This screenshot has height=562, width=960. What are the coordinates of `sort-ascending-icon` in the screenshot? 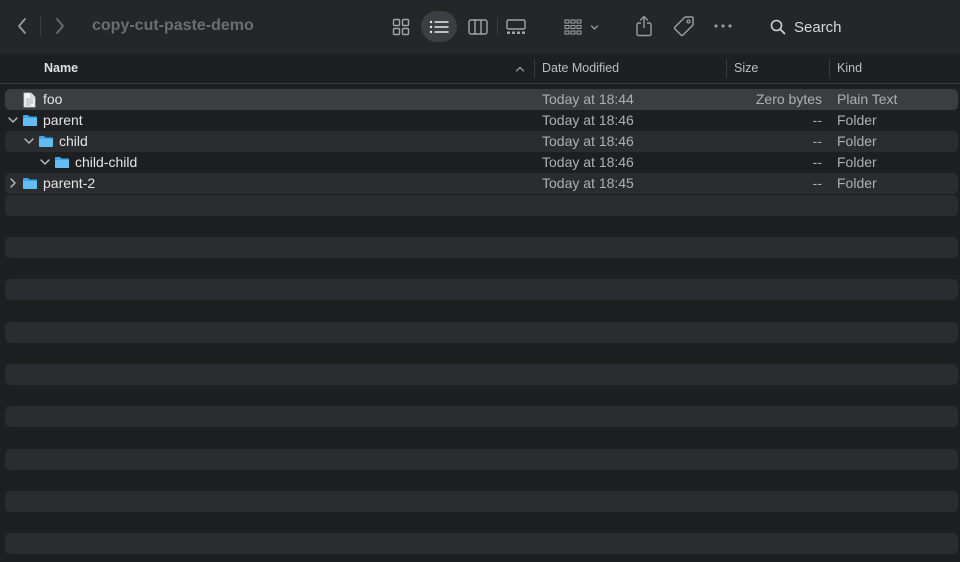 It's located at (520, 69).